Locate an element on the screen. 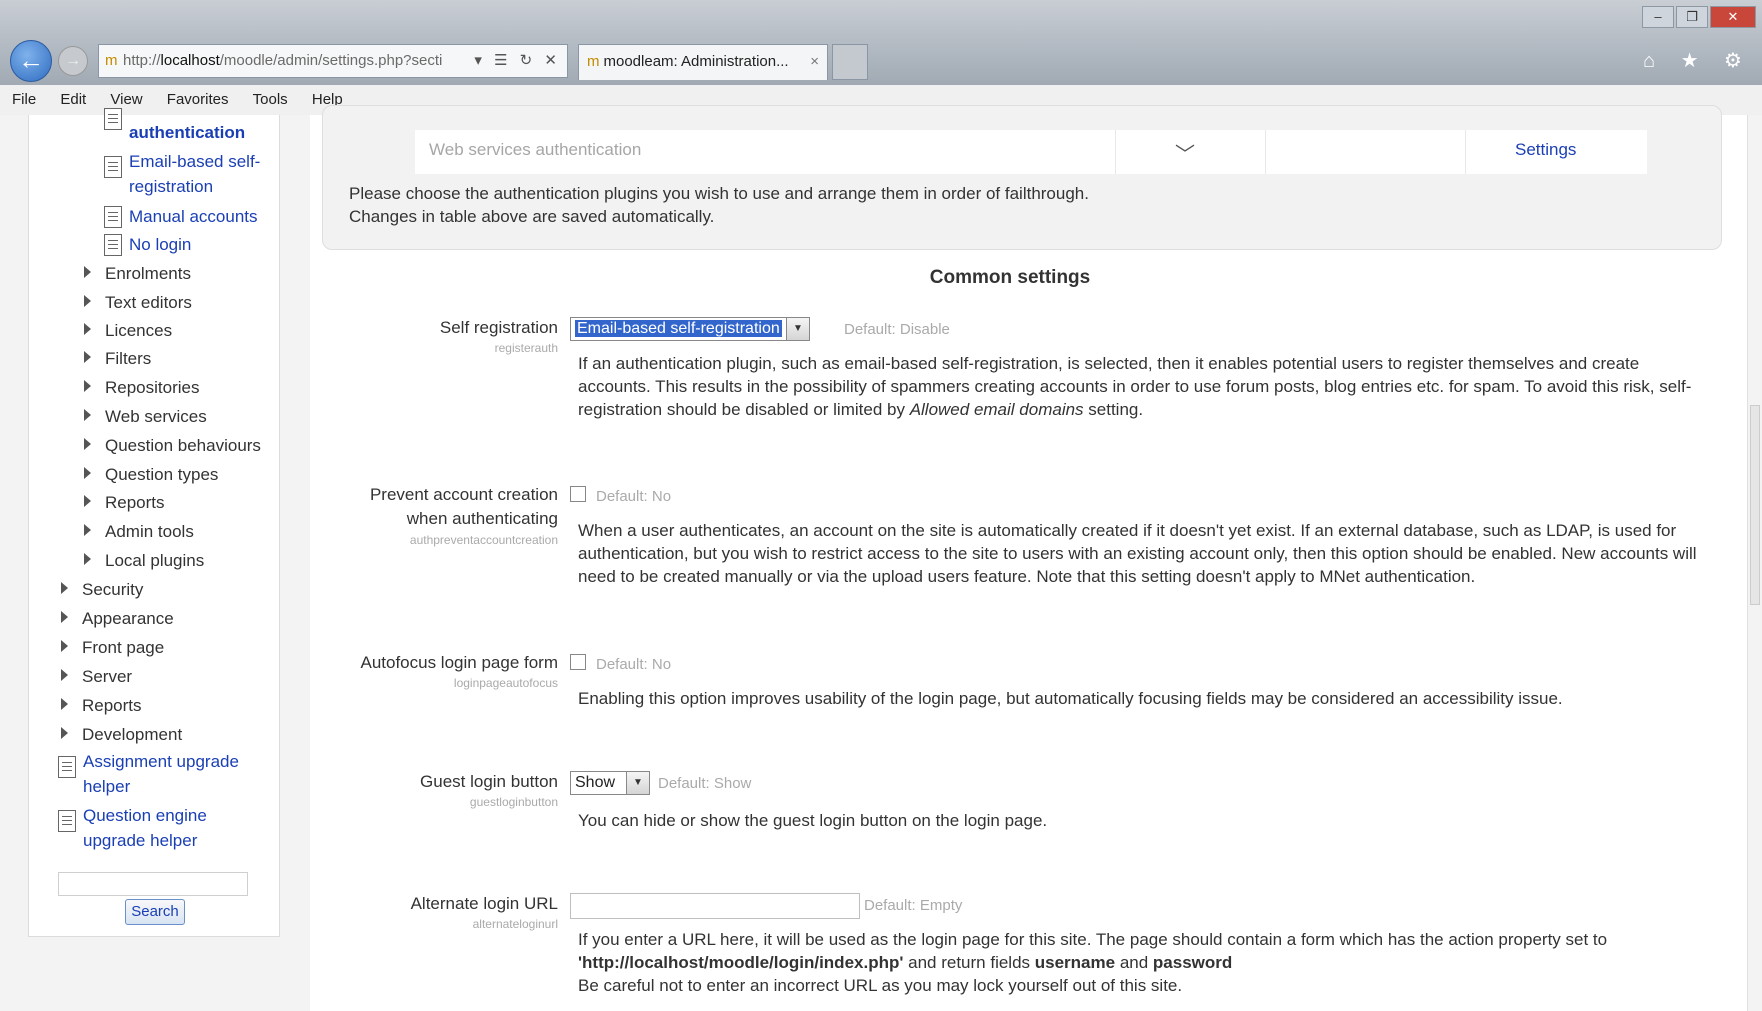 The image size is (1762, 1011). home-favorites-tools-icons: ⌂ ★ ⚙ is located at coordinates (1697, 60).